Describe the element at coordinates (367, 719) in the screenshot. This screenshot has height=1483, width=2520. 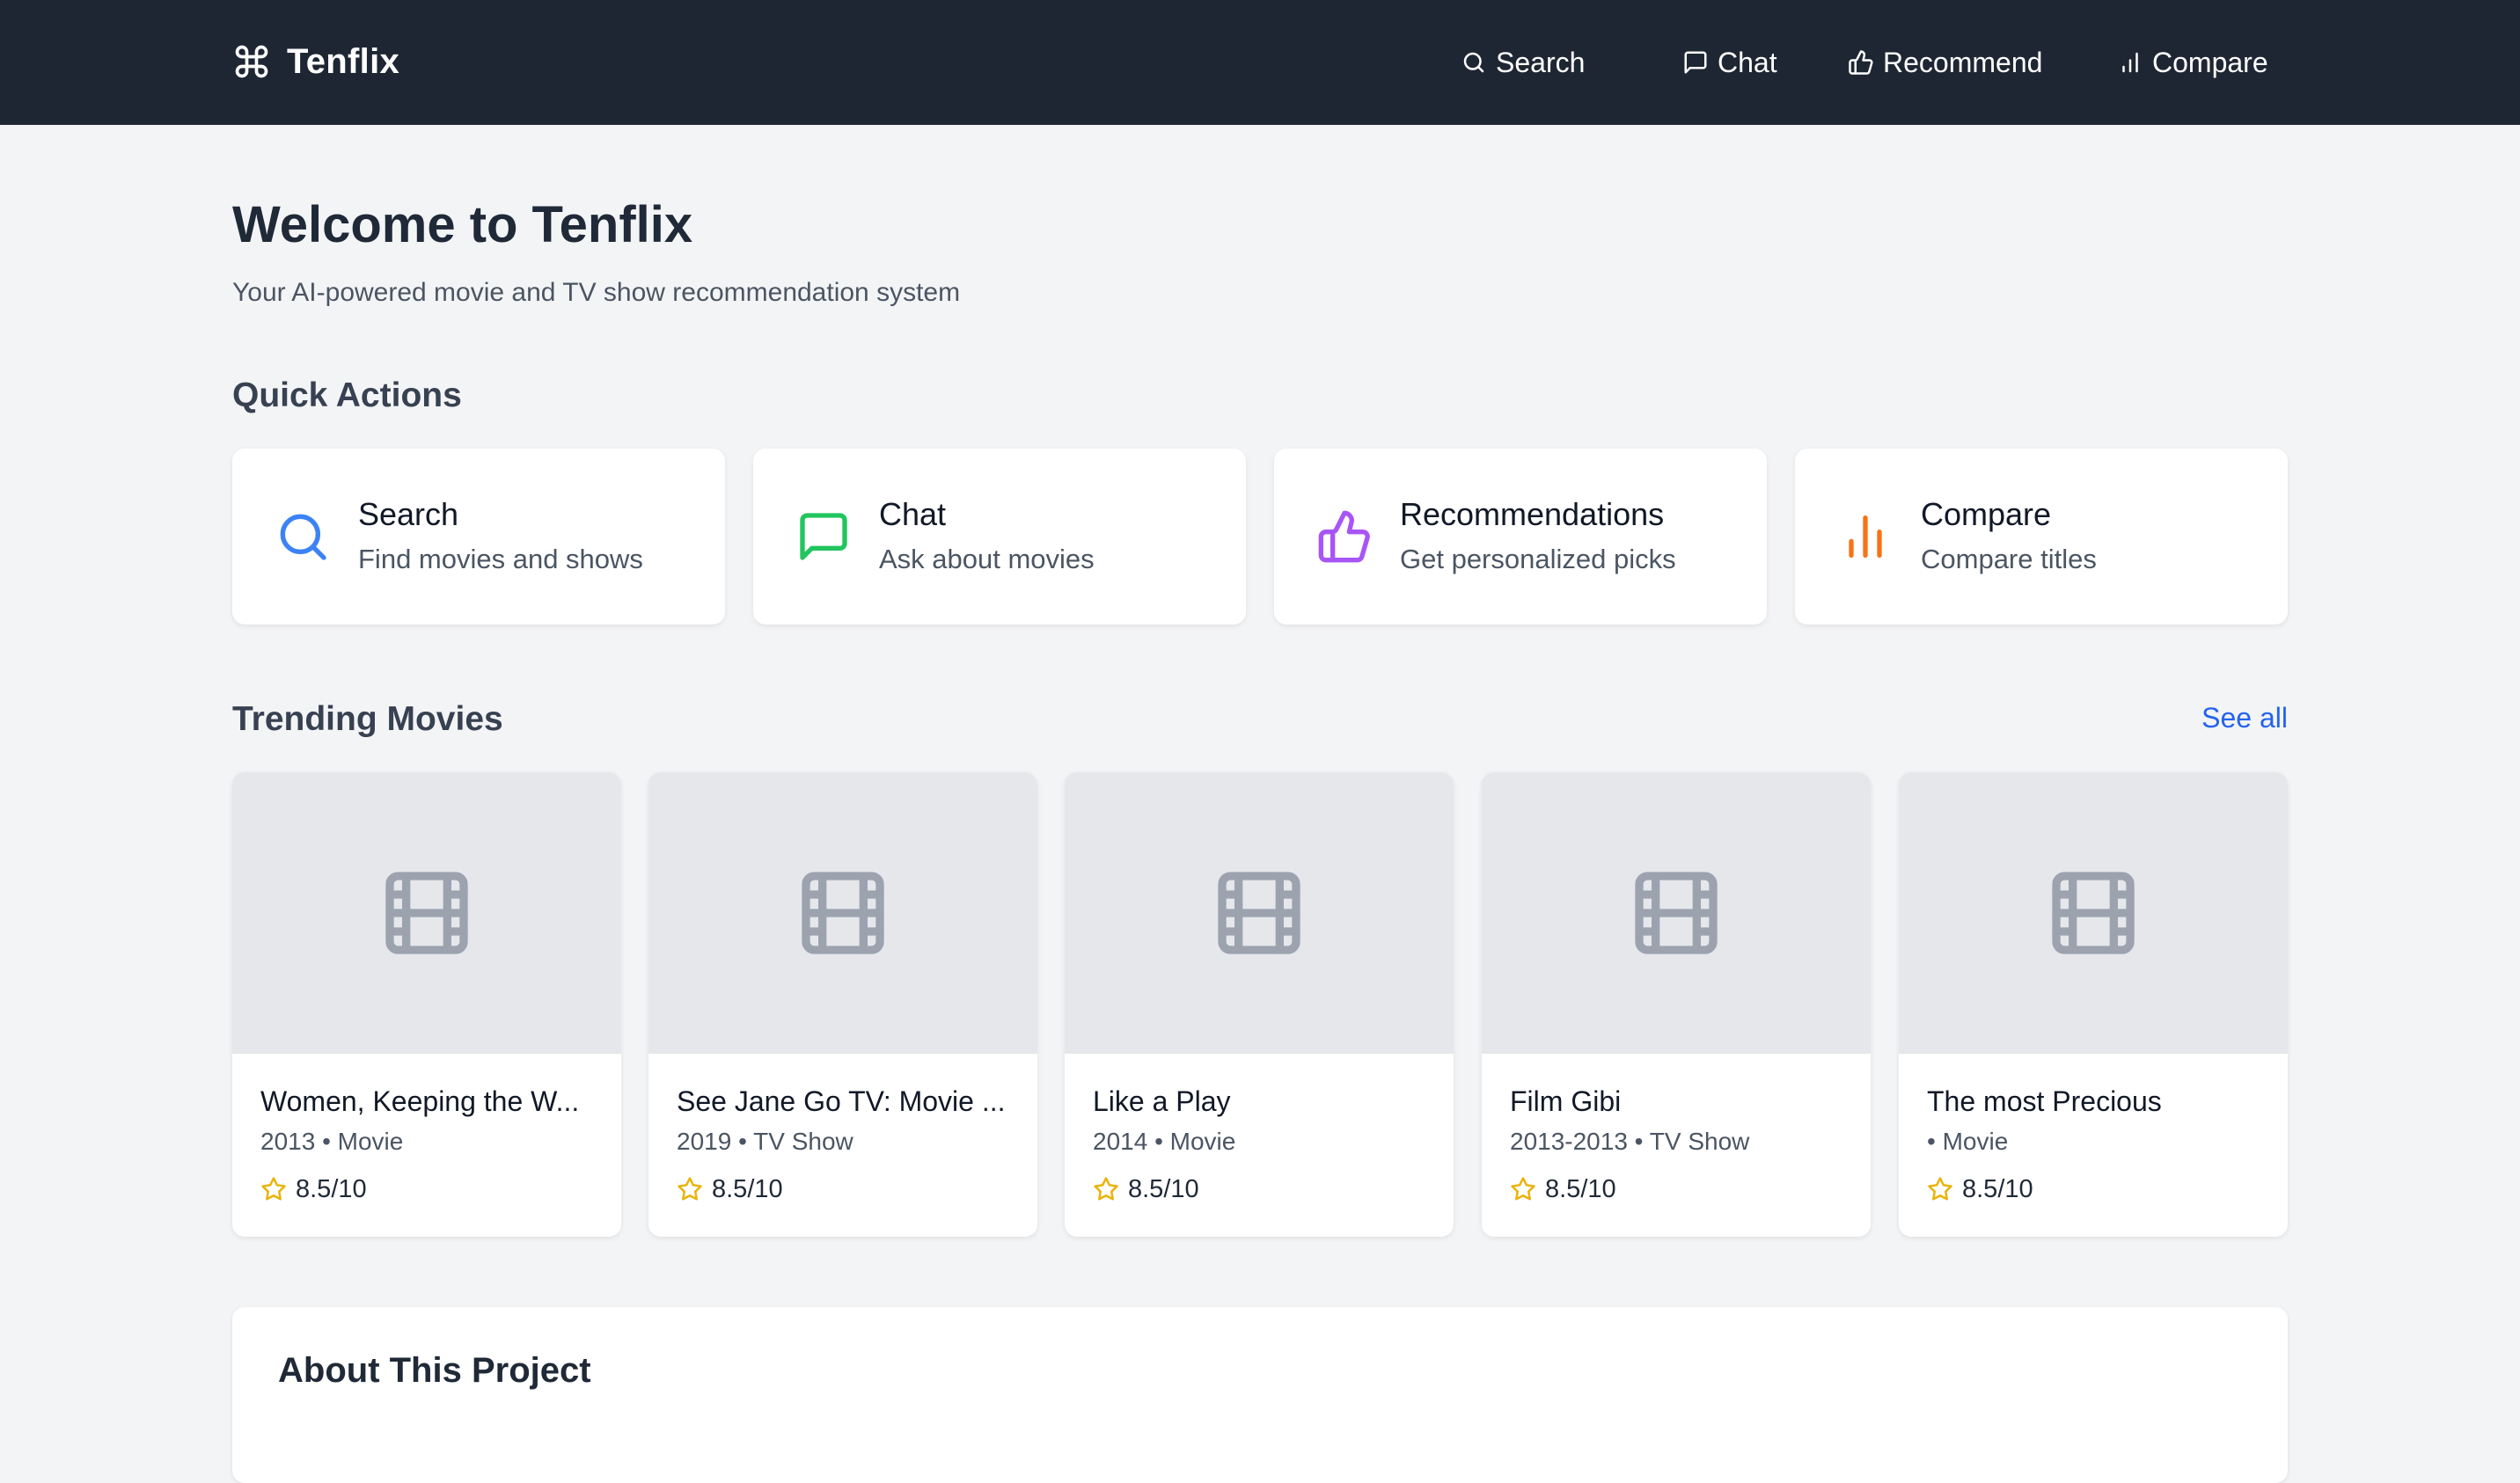
I see `trending-movies-title: Trending Movies` at that location.